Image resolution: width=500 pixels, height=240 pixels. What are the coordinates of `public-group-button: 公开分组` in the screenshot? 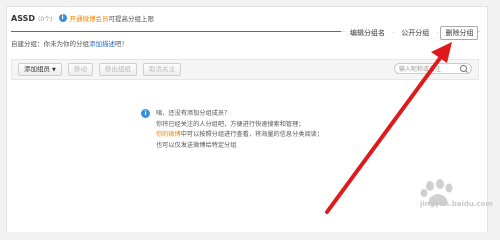 It's located at (415, 32).